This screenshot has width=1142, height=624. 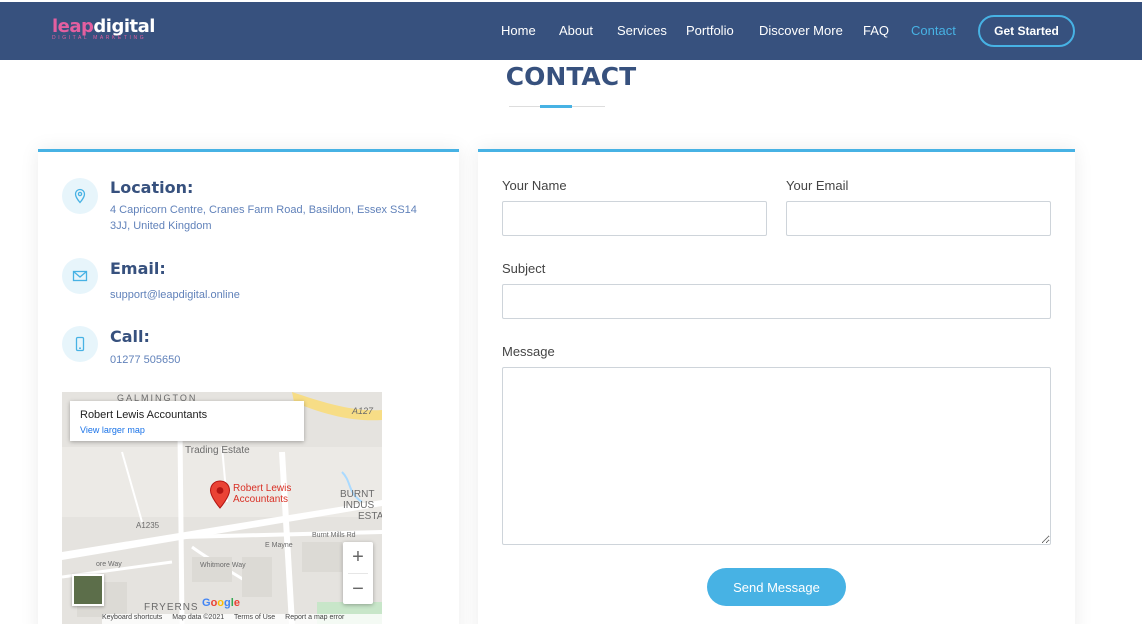 I want to click on subject-label: Subject, so click(x=524, y=268).